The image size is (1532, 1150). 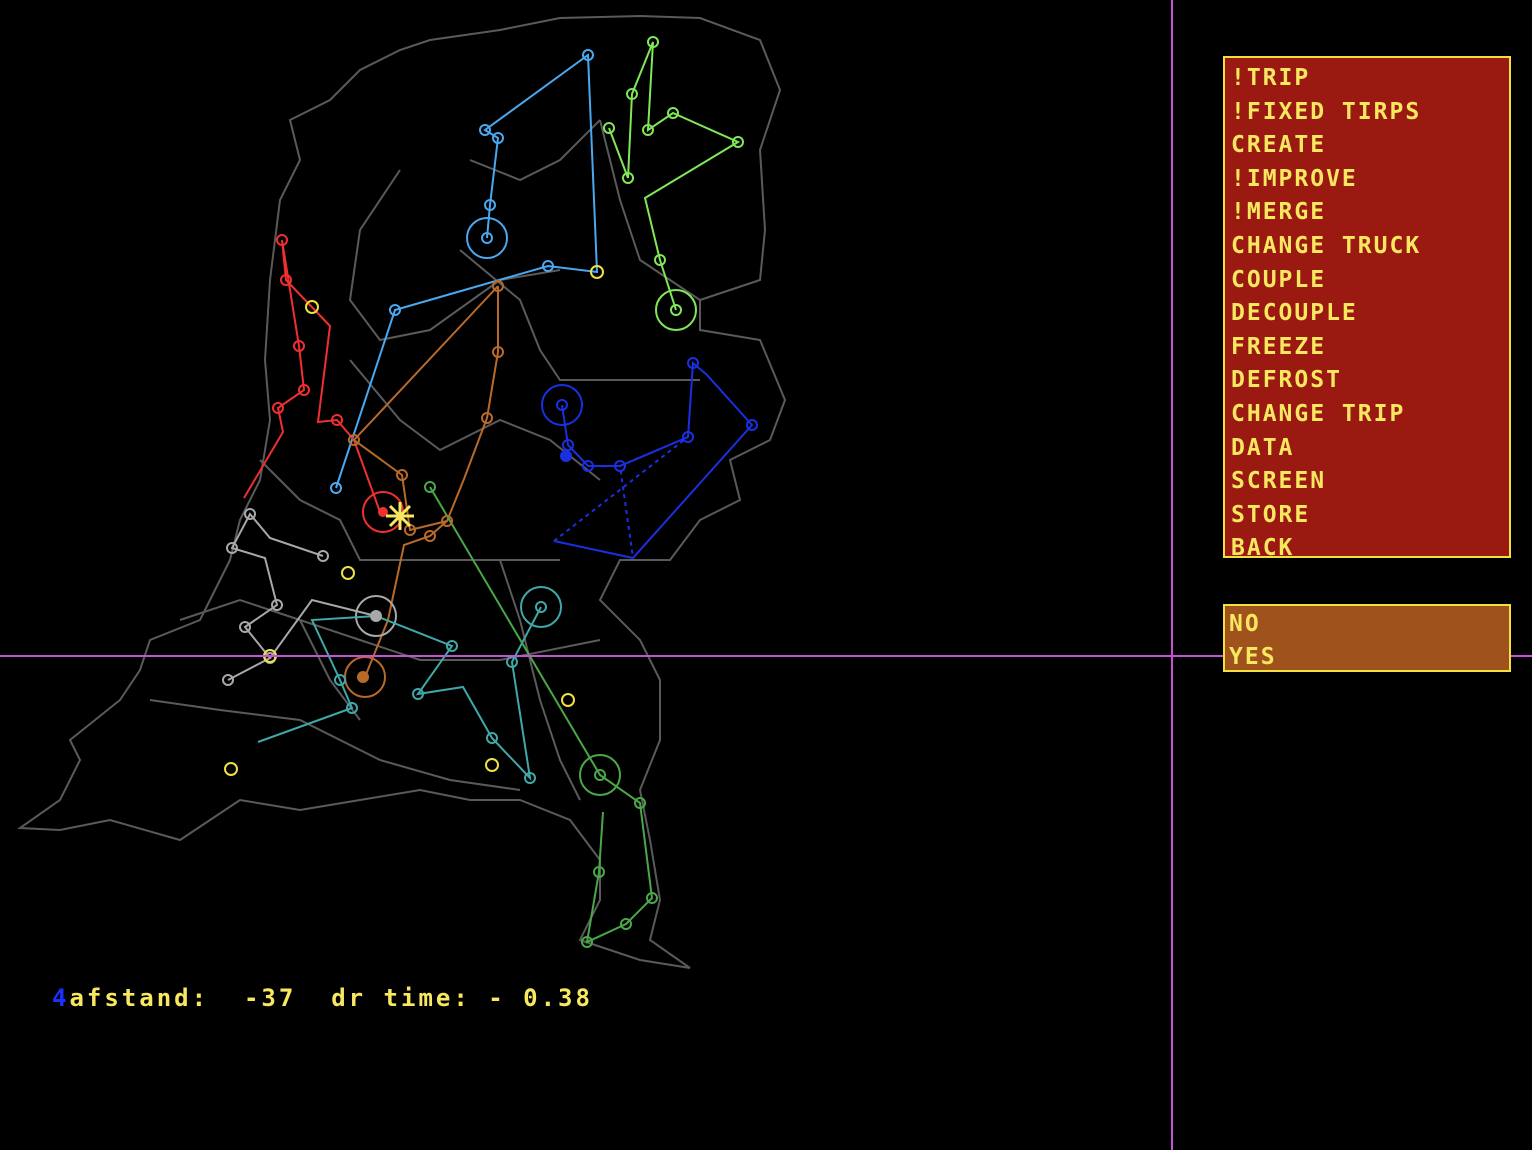 What do you see at coordinates (1370, 415) in the screenshot?
I see `menu-item-change-trip: CHANGE TRIP` at bounding box center [1370, 415].